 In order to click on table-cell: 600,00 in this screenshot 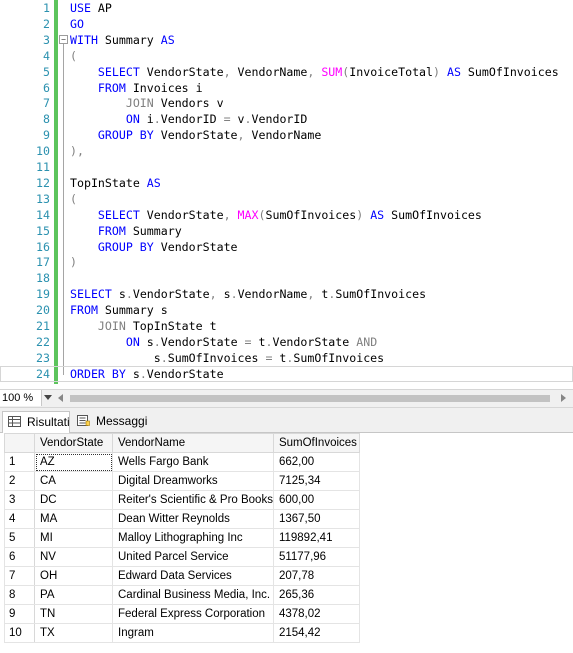, I will do `click(316, 500)`.